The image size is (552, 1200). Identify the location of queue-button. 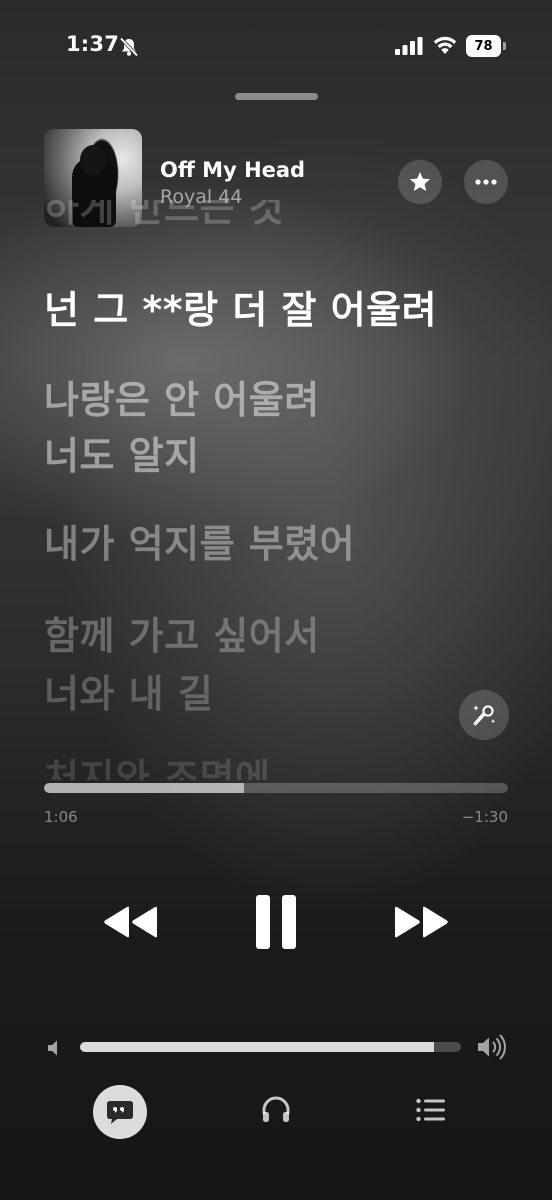
(431, 1110).